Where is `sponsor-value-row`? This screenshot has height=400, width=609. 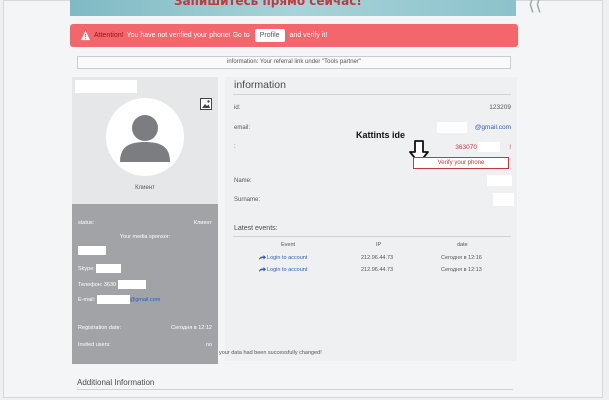 sponsor-value-row is located at coordinates (145, 250).